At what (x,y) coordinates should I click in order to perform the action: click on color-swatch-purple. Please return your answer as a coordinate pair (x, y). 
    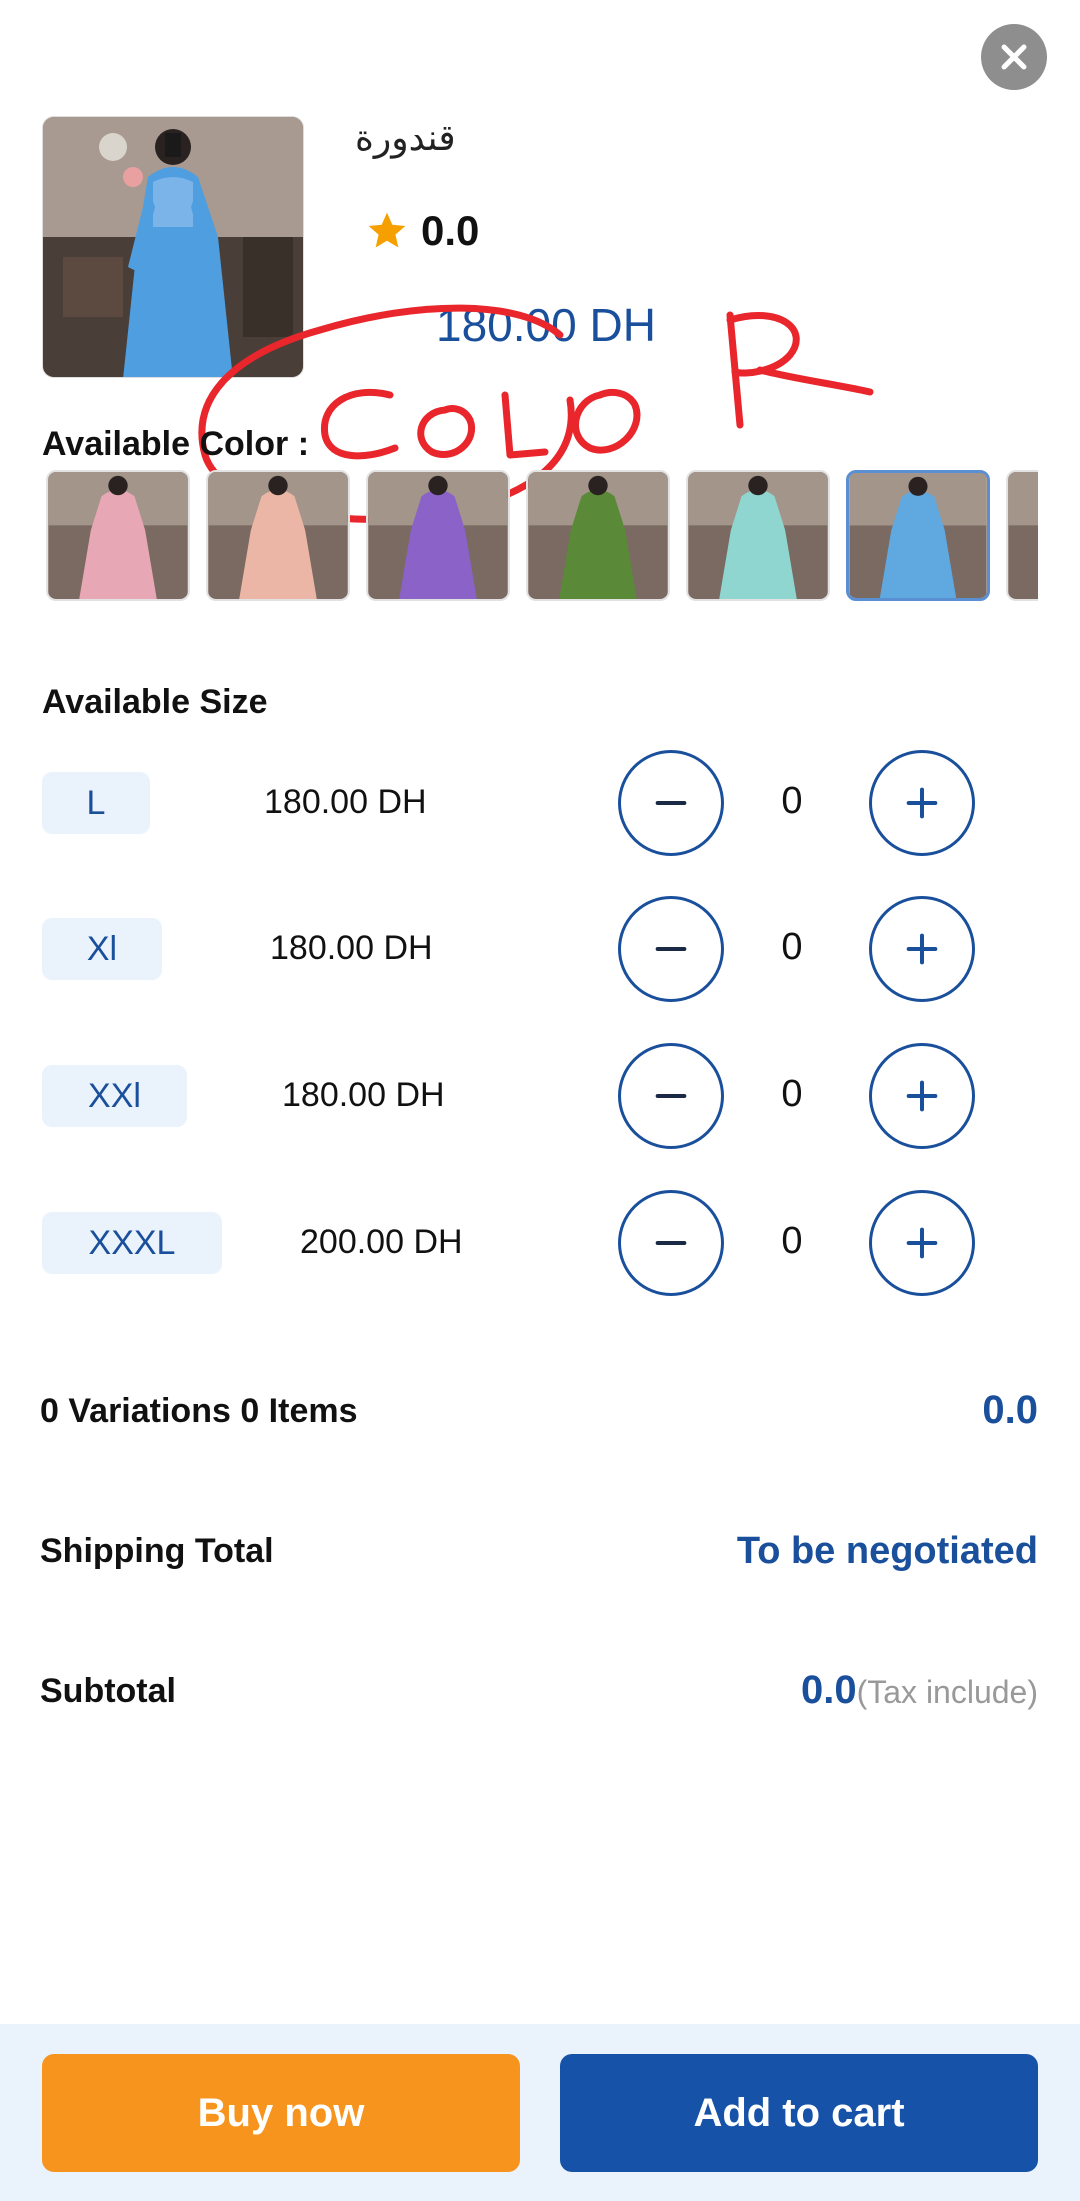
    Looking at the image, I should click on (438, 535).